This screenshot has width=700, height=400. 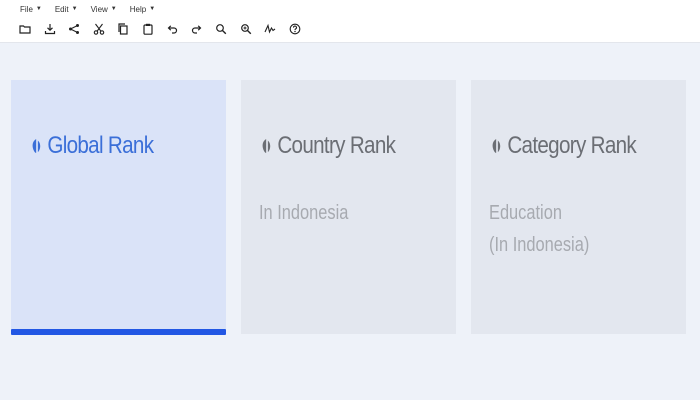 I want to click on active-tab-indicator, so click(x=118, y=332).